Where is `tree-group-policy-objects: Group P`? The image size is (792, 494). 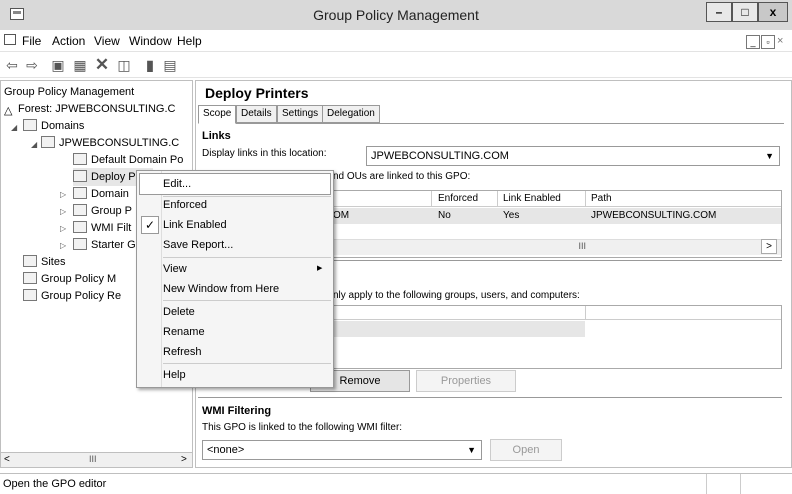 tree-group-policy-objects: Group P is located at coordinates (102, 211).